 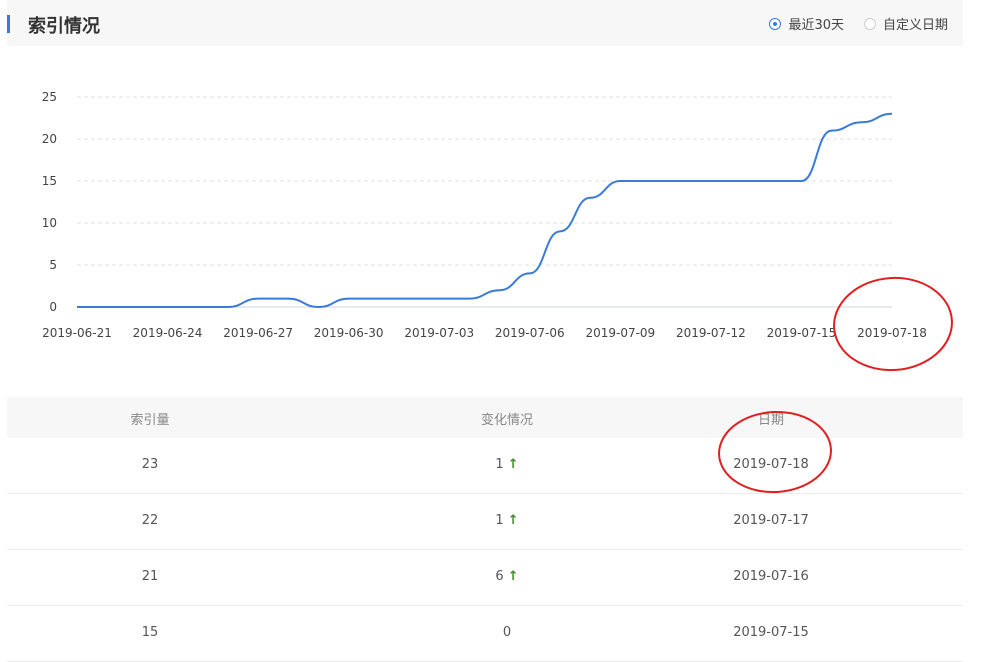 What do you see at coordinates (915, 25) in the screenshot?
I see `radio-label-custom-date: 自定义日期` at bounding box center [915, 25].